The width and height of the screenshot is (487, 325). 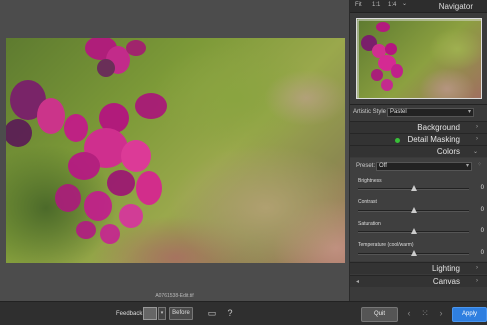 I want to click on temperature-slider, so click(x=413, y=253).